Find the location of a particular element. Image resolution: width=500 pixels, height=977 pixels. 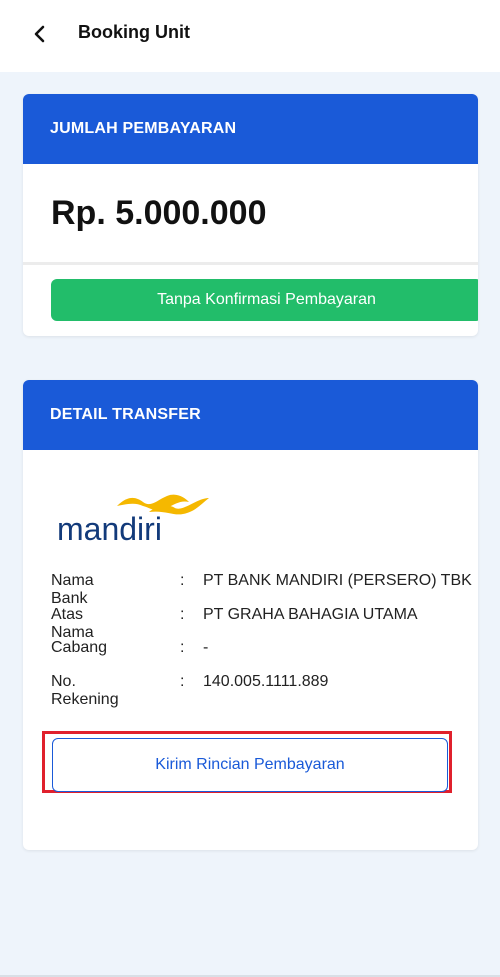

detail-label: Atas Nama is located at coordinates (72, 623).